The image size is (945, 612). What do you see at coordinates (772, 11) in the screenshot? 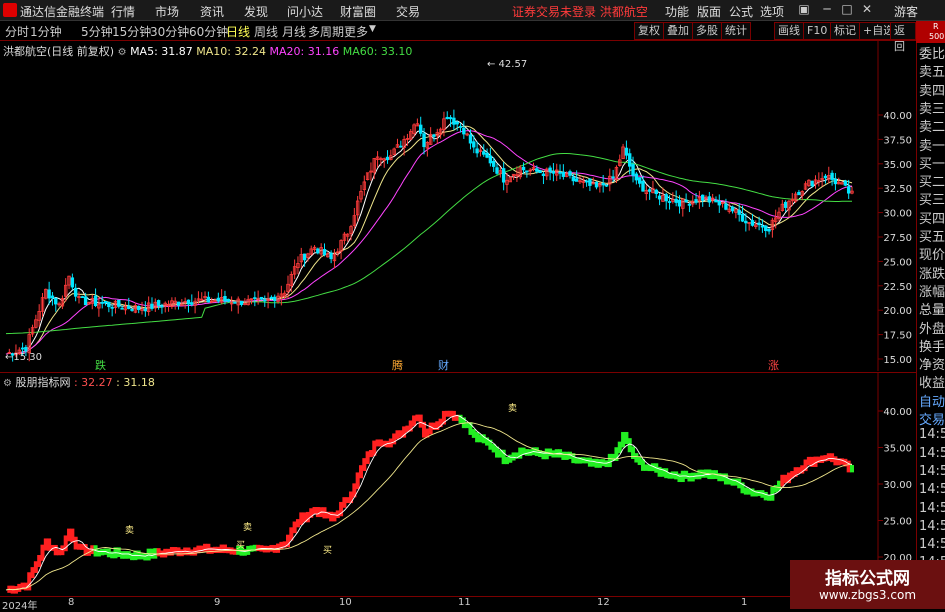
I see `menu-options: 选项` at bounding box center [772, 11].